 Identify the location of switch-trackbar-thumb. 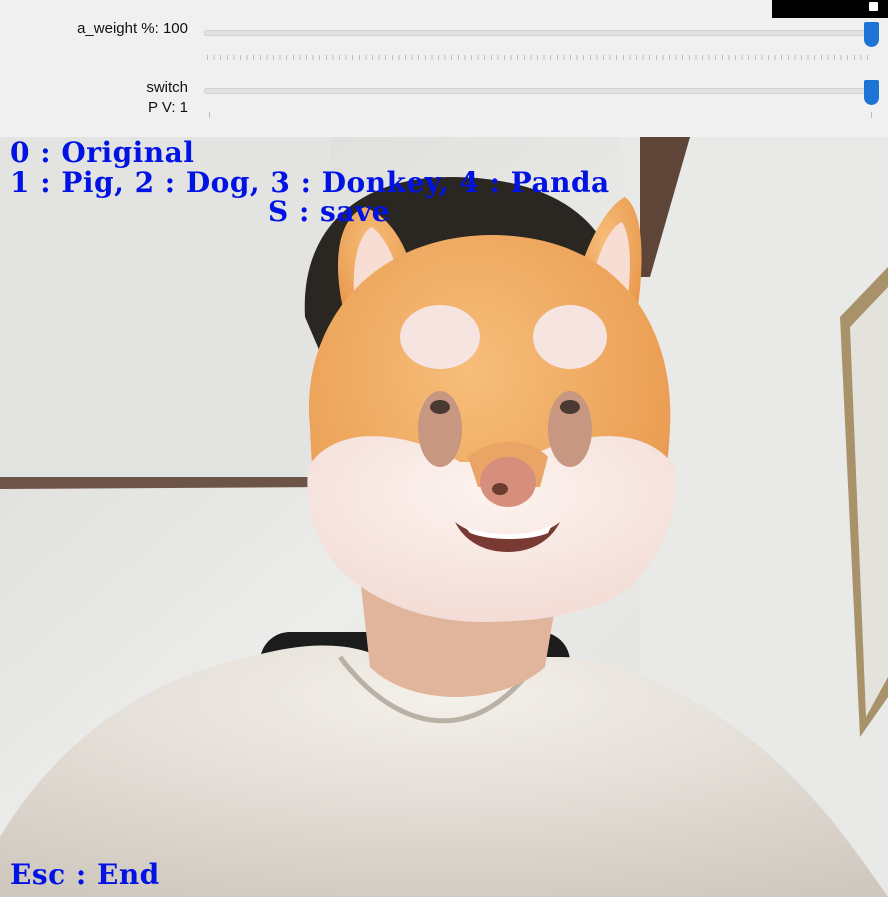
(871, 92).